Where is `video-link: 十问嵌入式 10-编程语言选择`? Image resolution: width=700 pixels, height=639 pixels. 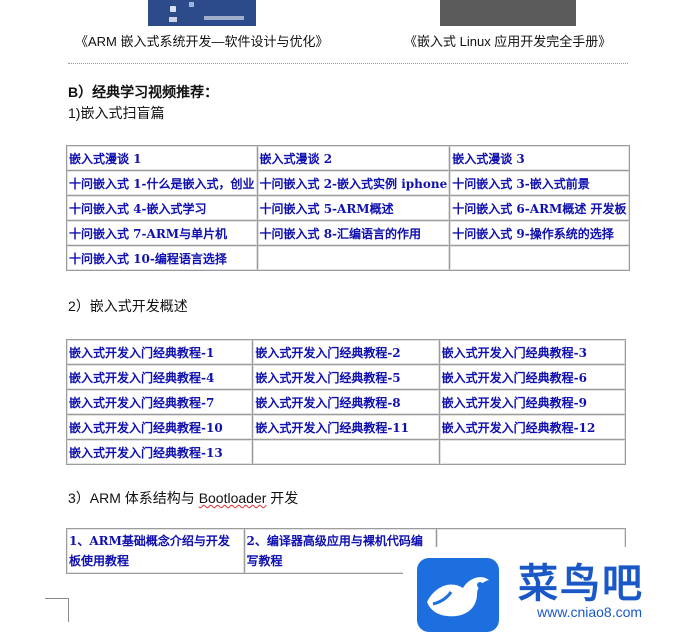 video-link: 十问嵌入式 10-编程语言选择 is located at coordinates (162, 258).